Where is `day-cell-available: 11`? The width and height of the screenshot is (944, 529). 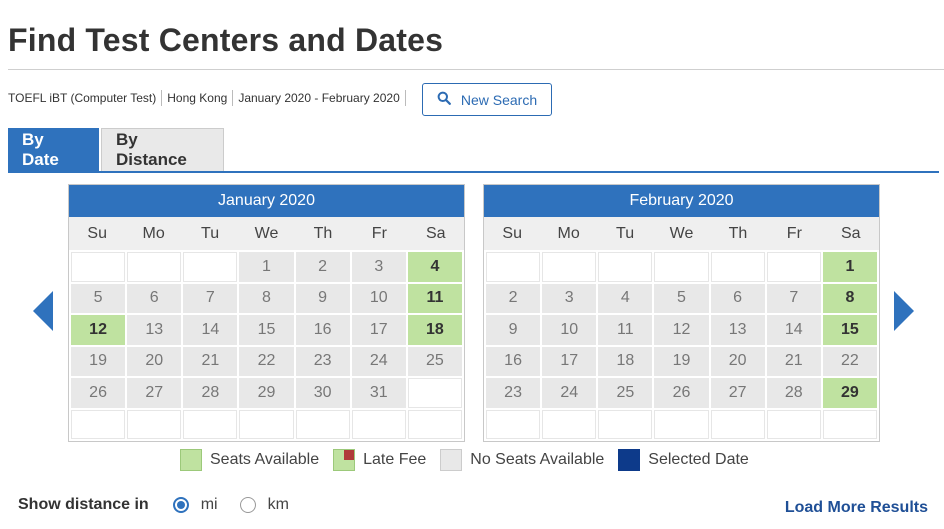 day-cell-available: 11 is located at coordinates (434, 298).